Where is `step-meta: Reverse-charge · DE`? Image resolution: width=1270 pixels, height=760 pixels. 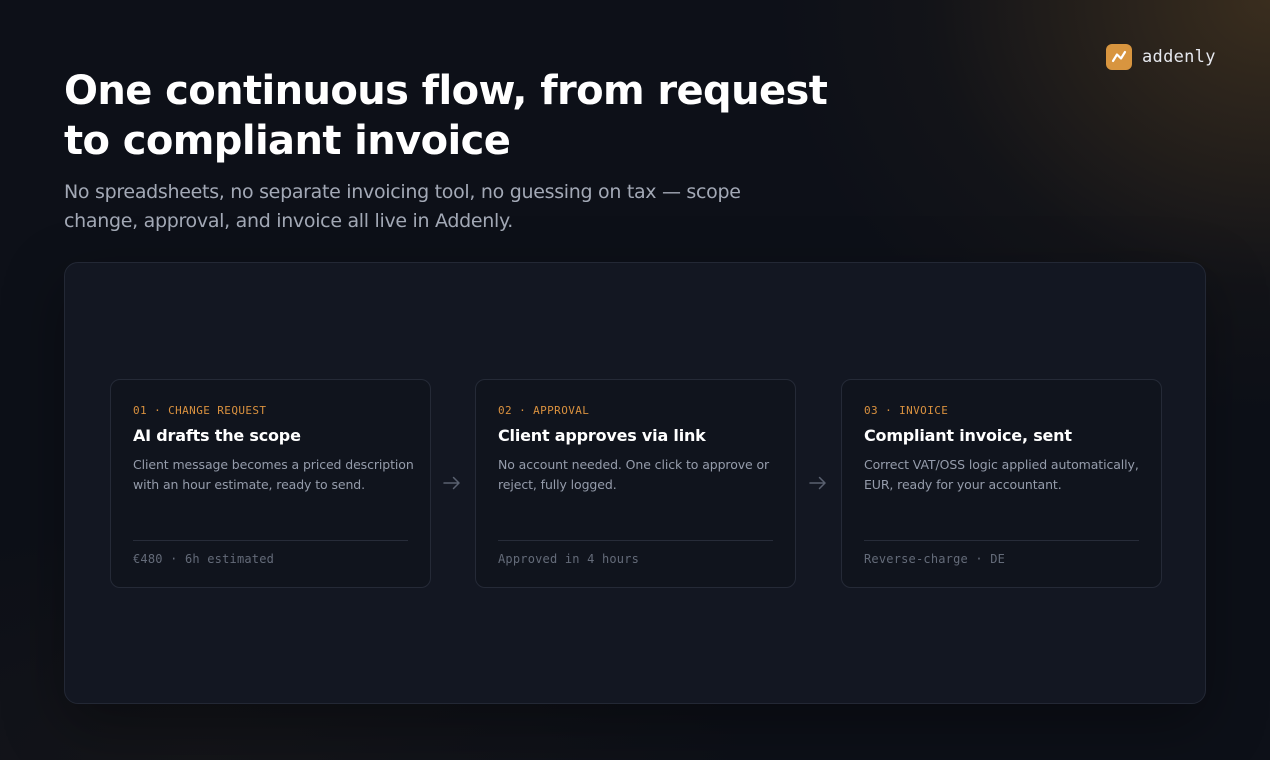
step-meta: Reverse-charge · DE is located at coordinates (935, 559).